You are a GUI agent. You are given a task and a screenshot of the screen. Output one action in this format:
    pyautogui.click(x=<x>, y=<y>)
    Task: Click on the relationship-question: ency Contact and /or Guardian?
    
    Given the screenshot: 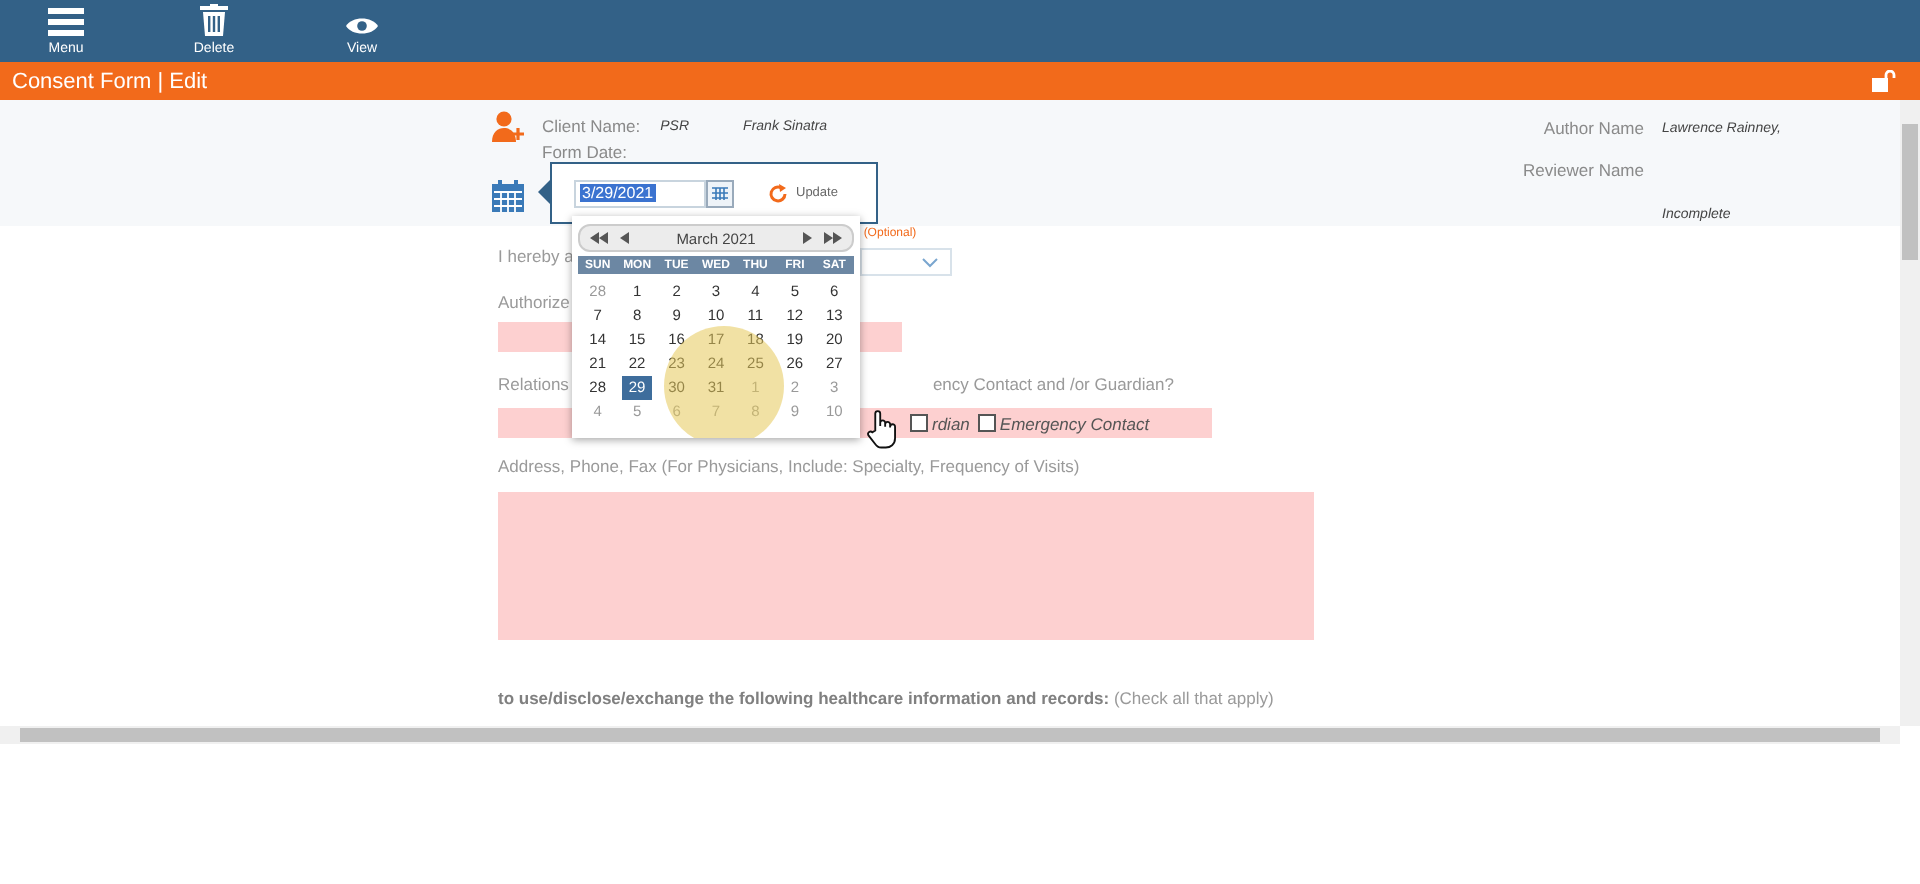 What is the action you would take?
    pyautogui.click(x=1053, y=384)
    